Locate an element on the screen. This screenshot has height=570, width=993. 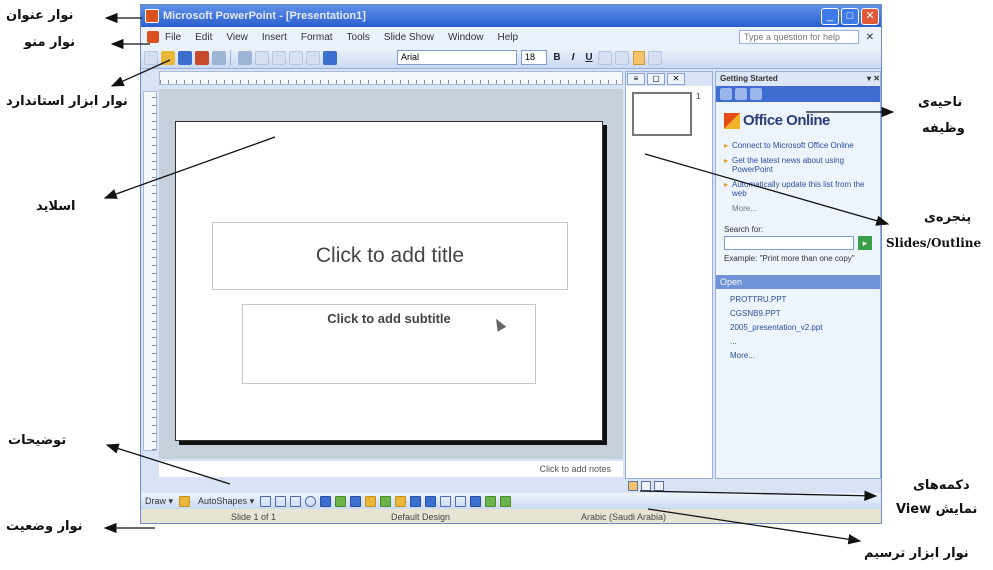
fill-color-icon is located at coordinates (401, 501).